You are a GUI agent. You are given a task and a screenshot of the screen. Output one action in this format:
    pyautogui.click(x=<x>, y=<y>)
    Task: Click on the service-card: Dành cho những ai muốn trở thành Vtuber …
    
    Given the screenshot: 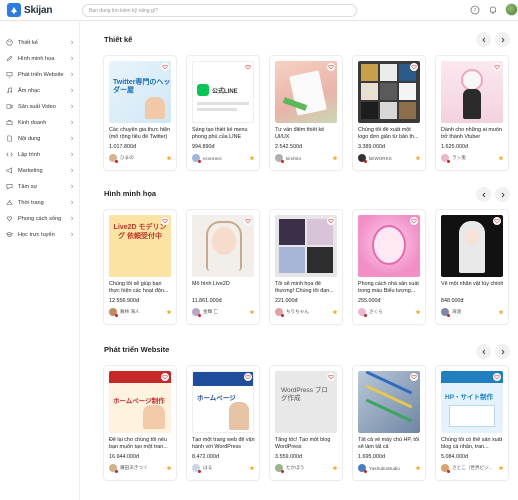 What is the action you would take?
    pyautogui.click(x=472, y=113)
    